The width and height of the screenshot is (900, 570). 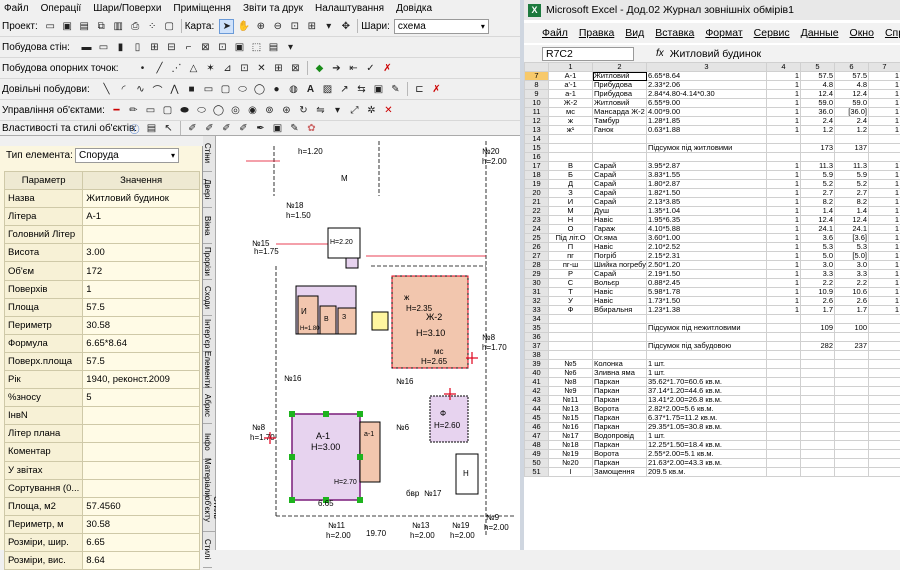 I want to click on sheet-cell: 1.2, so click(x=852, y=130).